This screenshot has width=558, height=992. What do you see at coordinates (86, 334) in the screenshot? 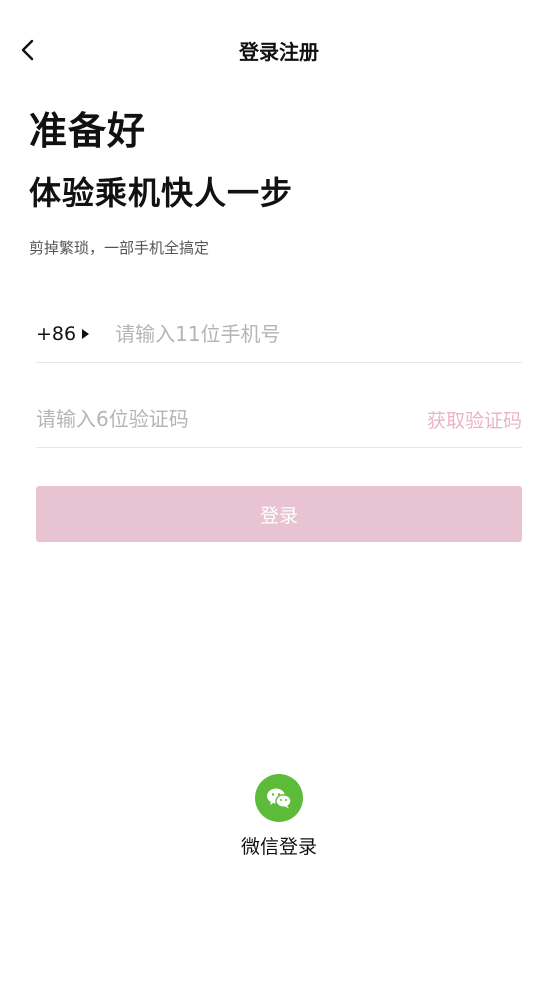
I see `caret-right-icon` at bounding box center [86, 334].